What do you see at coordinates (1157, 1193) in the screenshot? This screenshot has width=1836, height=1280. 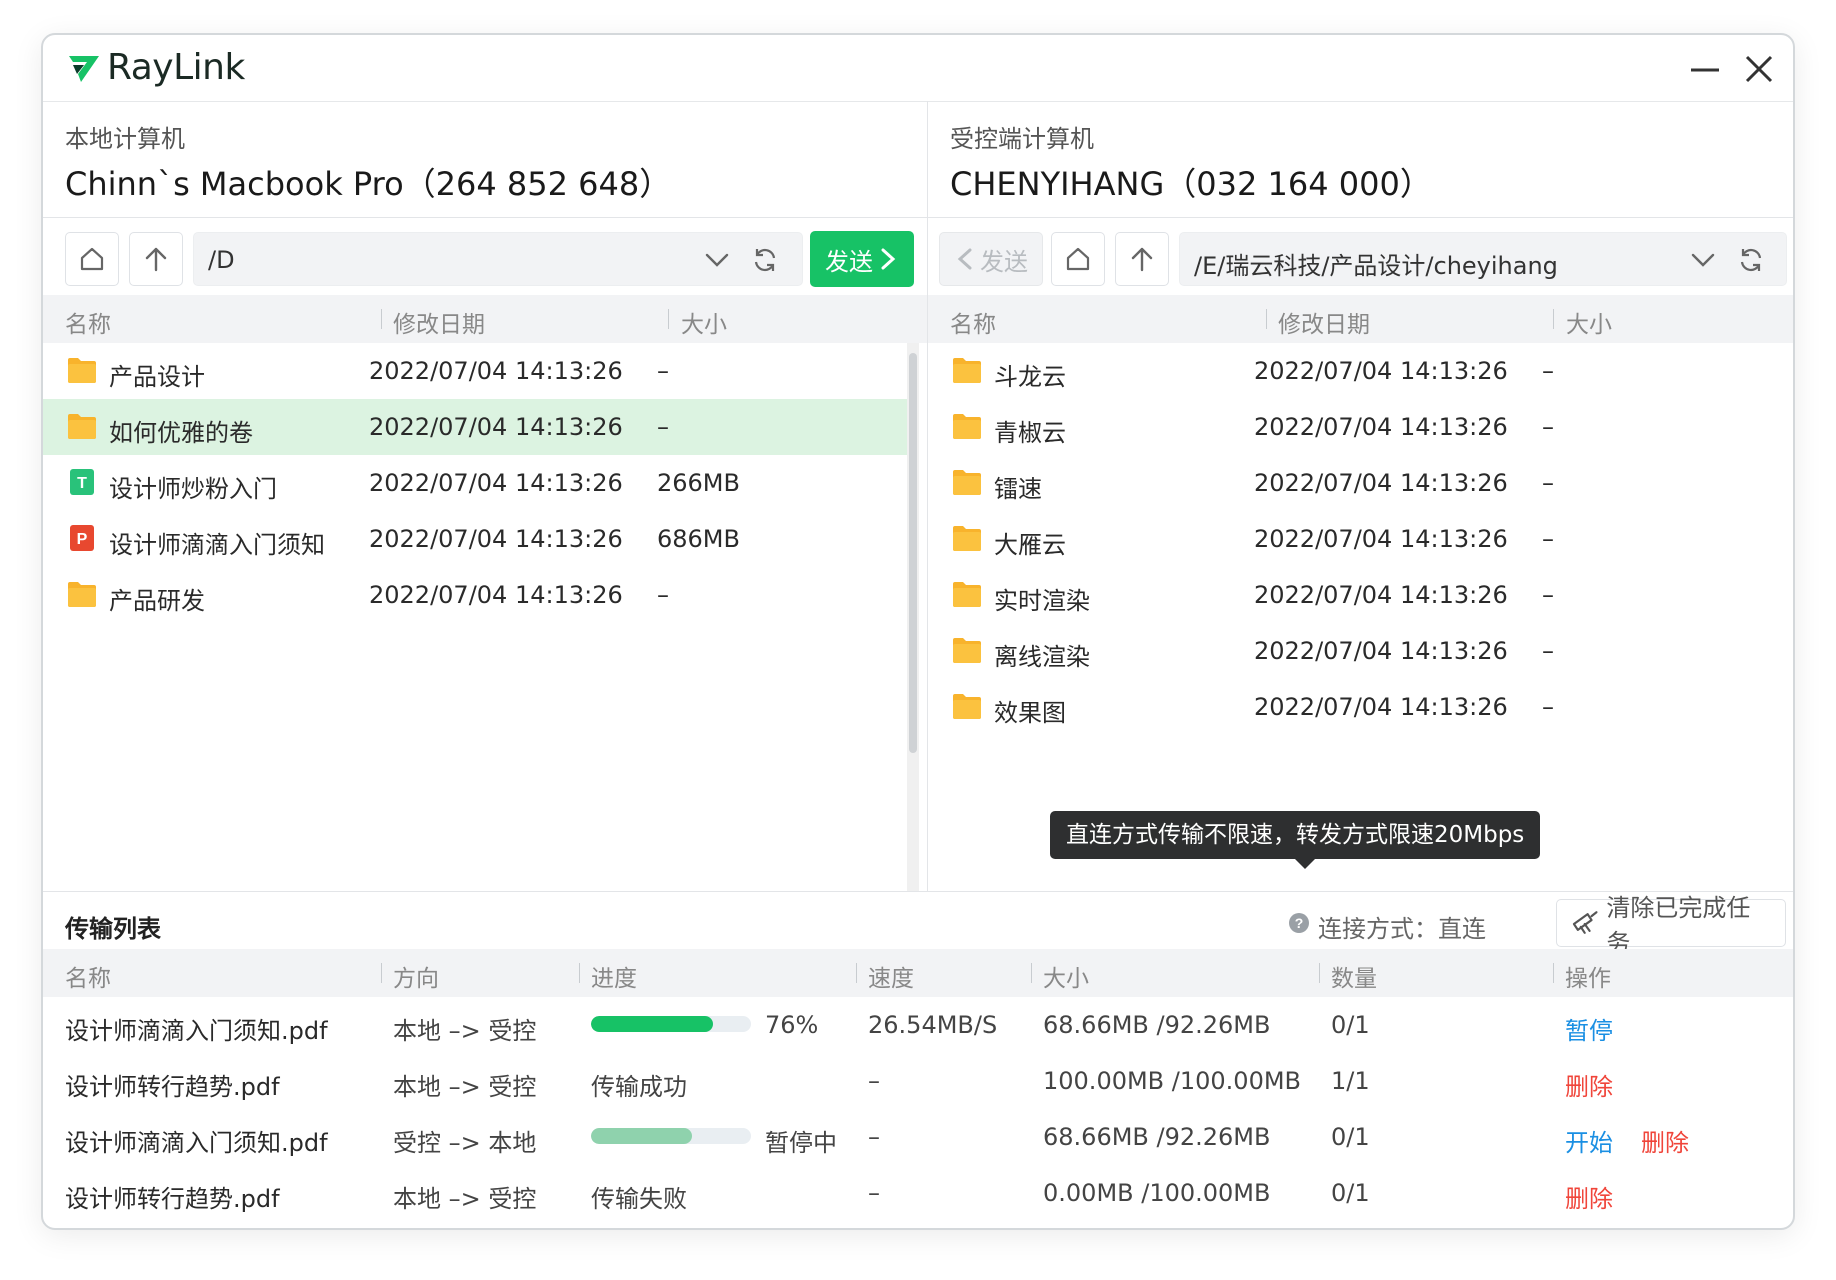 I see `transfer-size: 0.00MB /100.00MB` at bounding box center [1157, 1193].